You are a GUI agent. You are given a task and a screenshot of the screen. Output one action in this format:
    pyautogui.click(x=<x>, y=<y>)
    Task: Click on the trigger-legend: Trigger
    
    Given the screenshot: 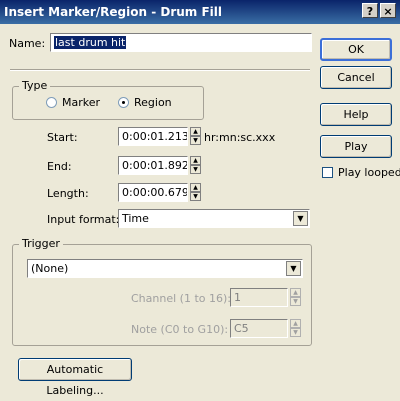 What is the action you would take?
    pyautogui.click(x=41, y=244)
    